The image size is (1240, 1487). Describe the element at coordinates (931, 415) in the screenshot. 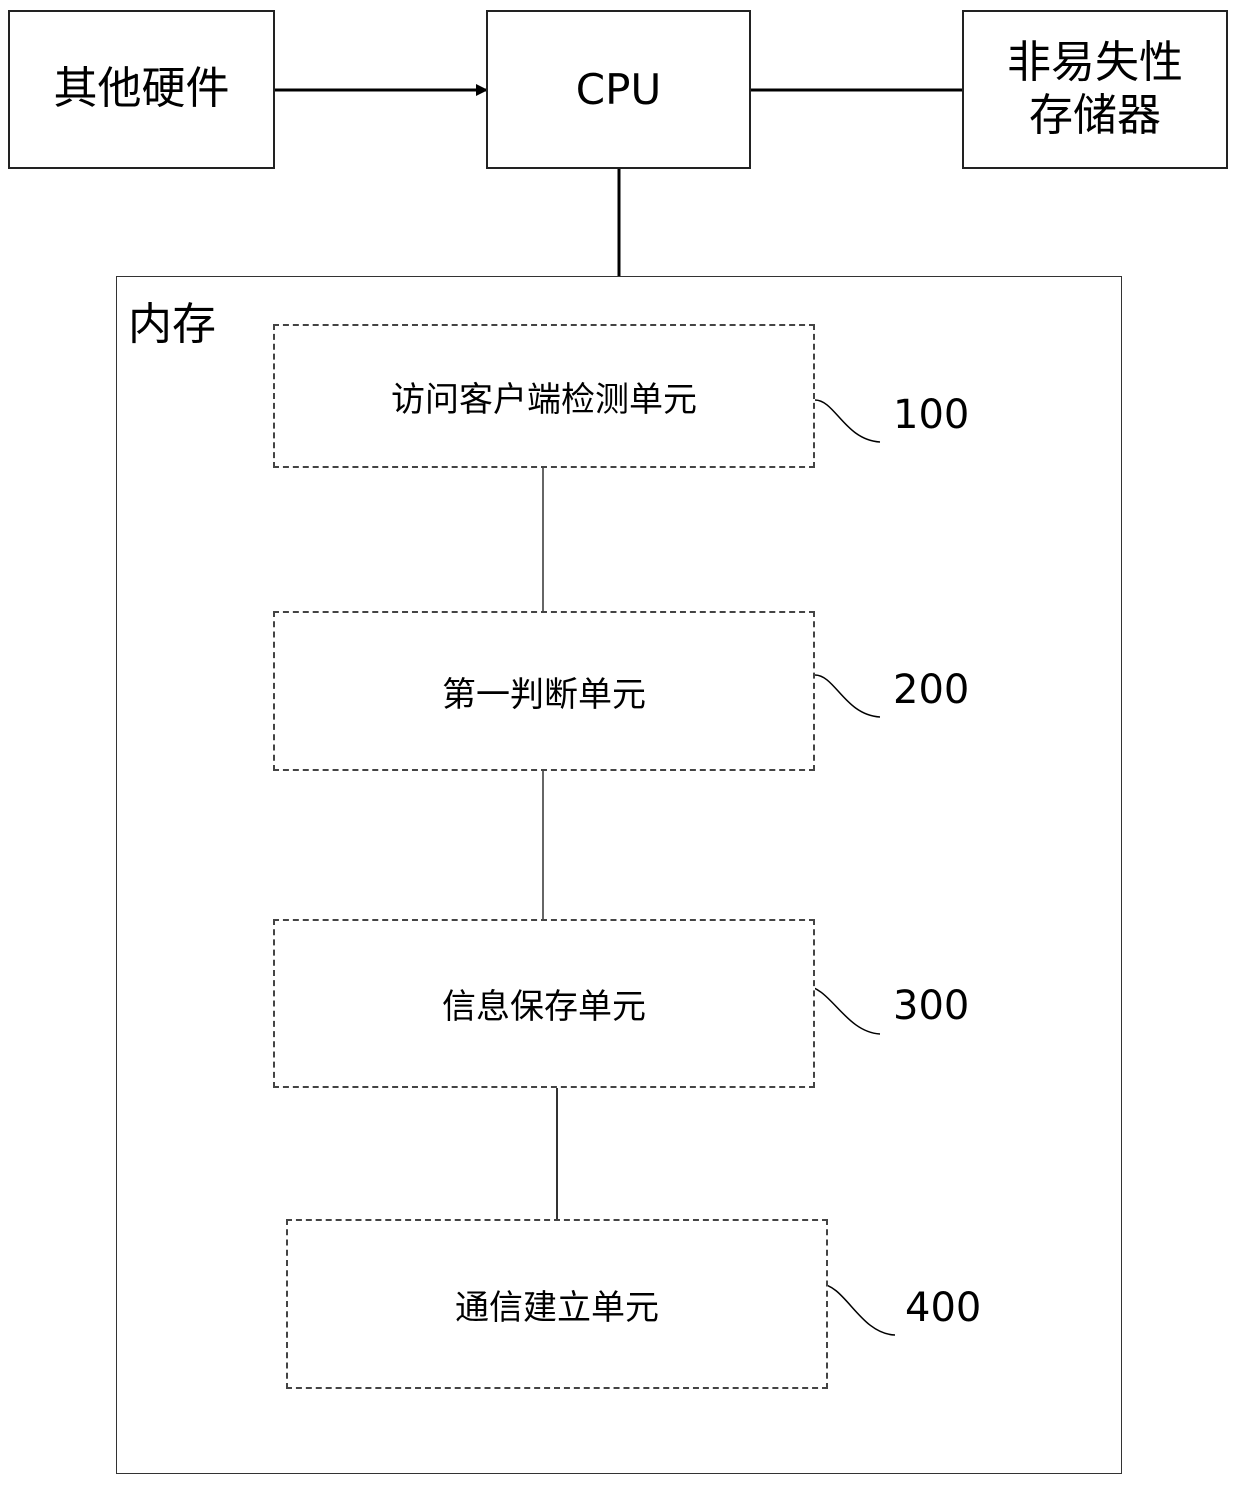

I see `ref-number-100: 100` at that location.